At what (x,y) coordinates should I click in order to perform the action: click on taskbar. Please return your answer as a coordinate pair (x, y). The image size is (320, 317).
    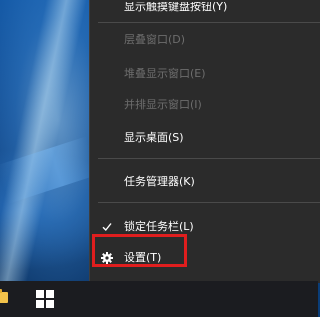
    Looking at the image, I should click on (159, 299).